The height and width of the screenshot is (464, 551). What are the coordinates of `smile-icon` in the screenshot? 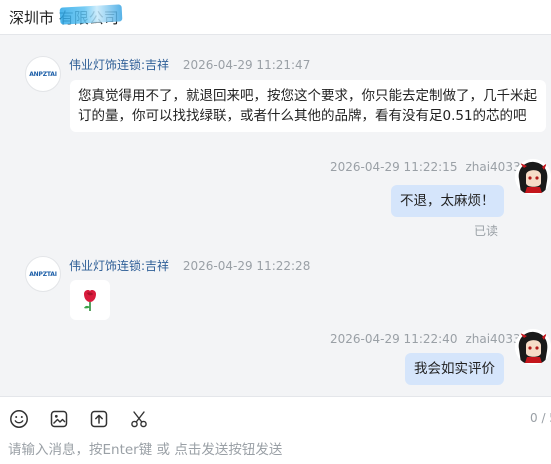 It's located at (19, 419).